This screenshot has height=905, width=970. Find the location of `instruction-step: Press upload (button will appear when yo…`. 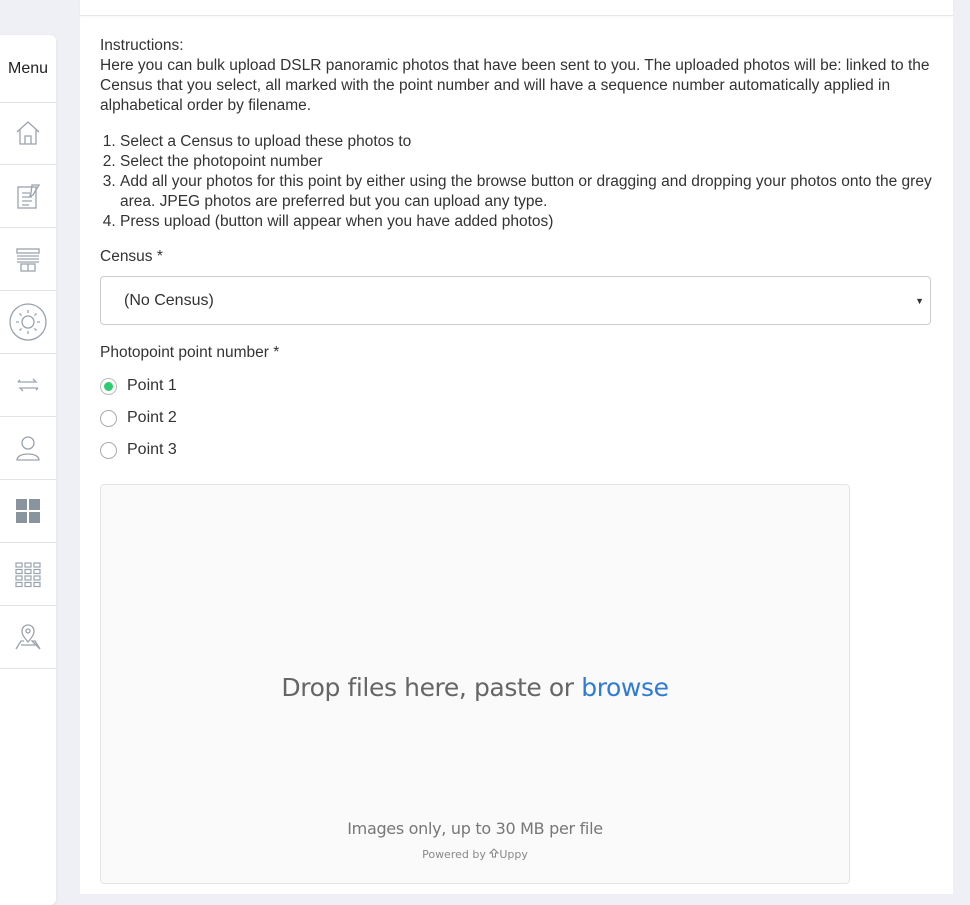

instruction-step: Press upload (button will appear when yo… is located at coordinates (530, 222).